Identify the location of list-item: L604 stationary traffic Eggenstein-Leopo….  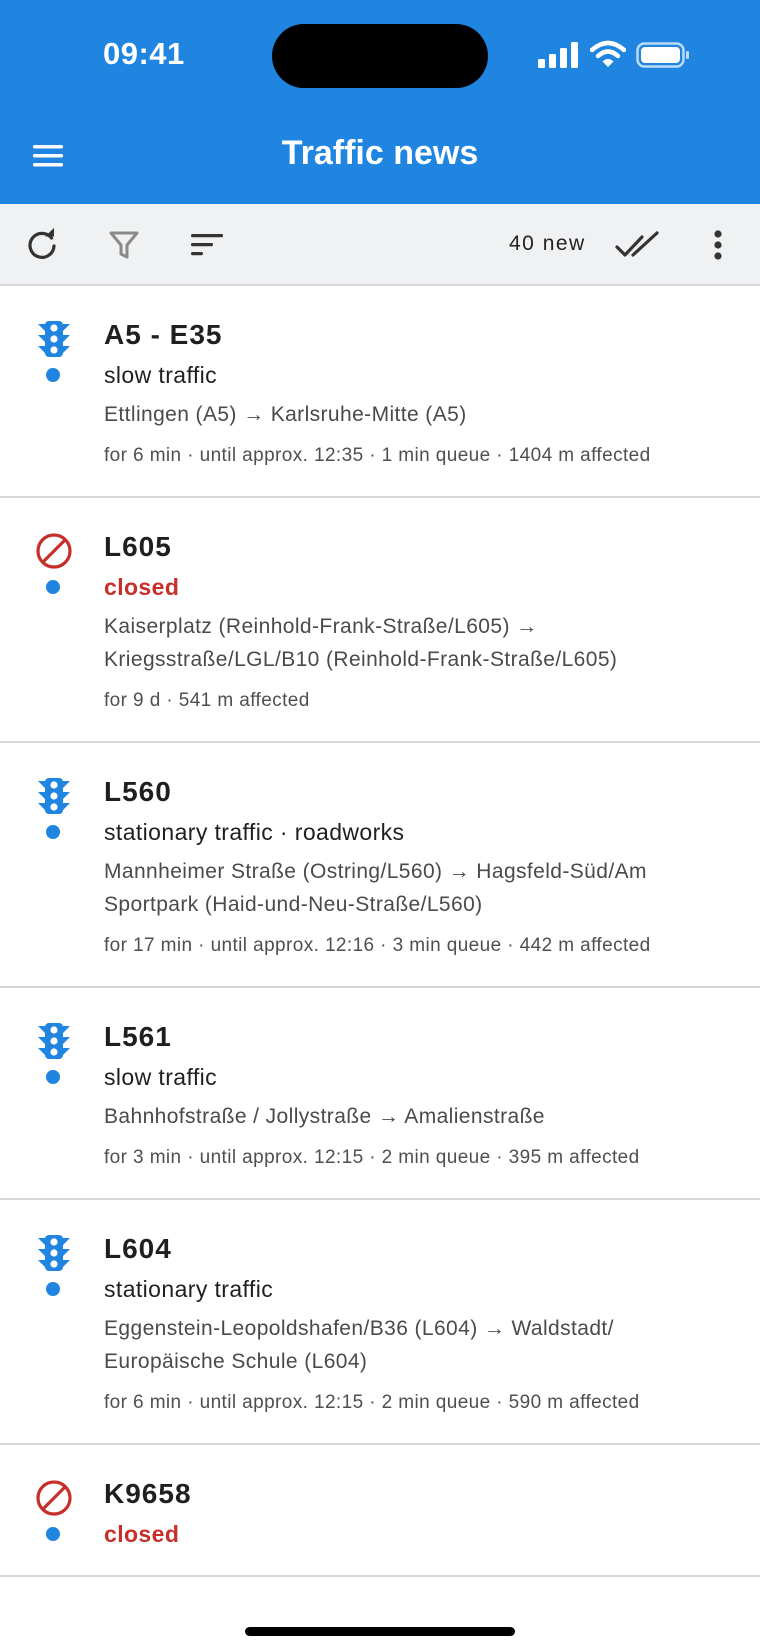
(380, 1322).